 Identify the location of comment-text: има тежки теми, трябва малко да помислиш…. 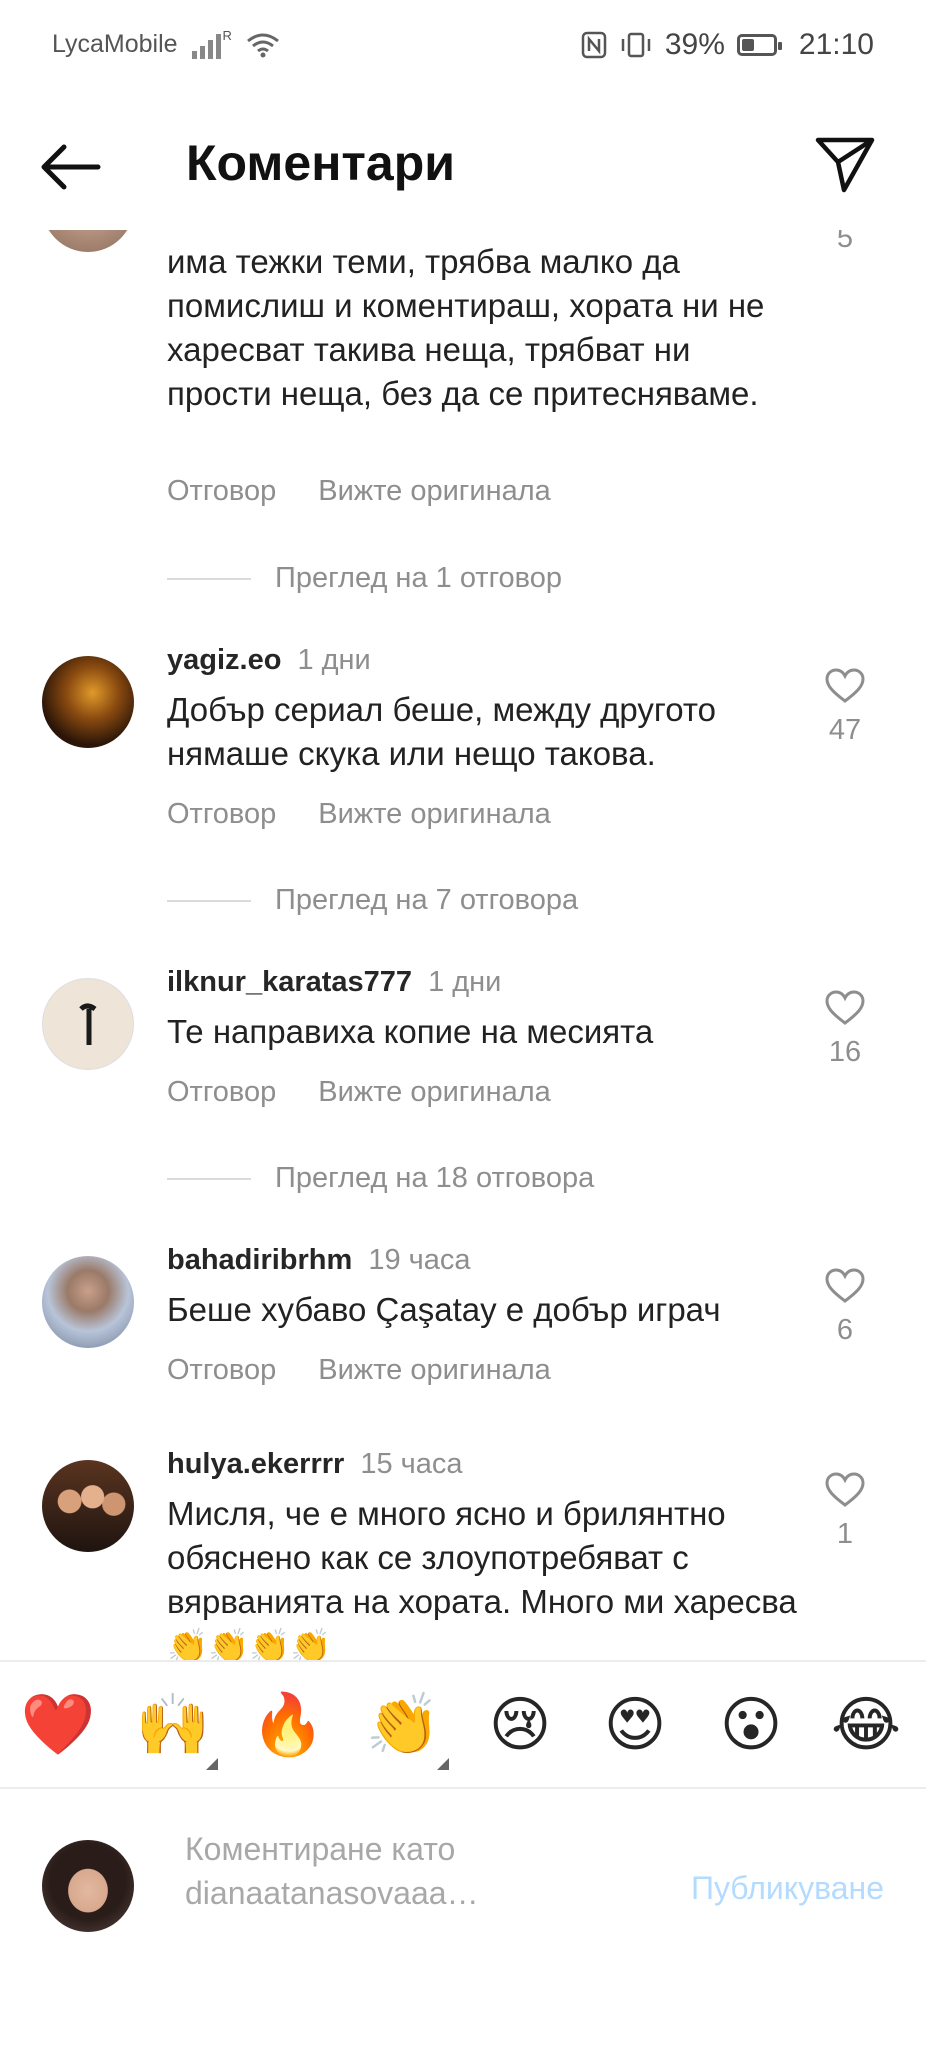
(466, 327).